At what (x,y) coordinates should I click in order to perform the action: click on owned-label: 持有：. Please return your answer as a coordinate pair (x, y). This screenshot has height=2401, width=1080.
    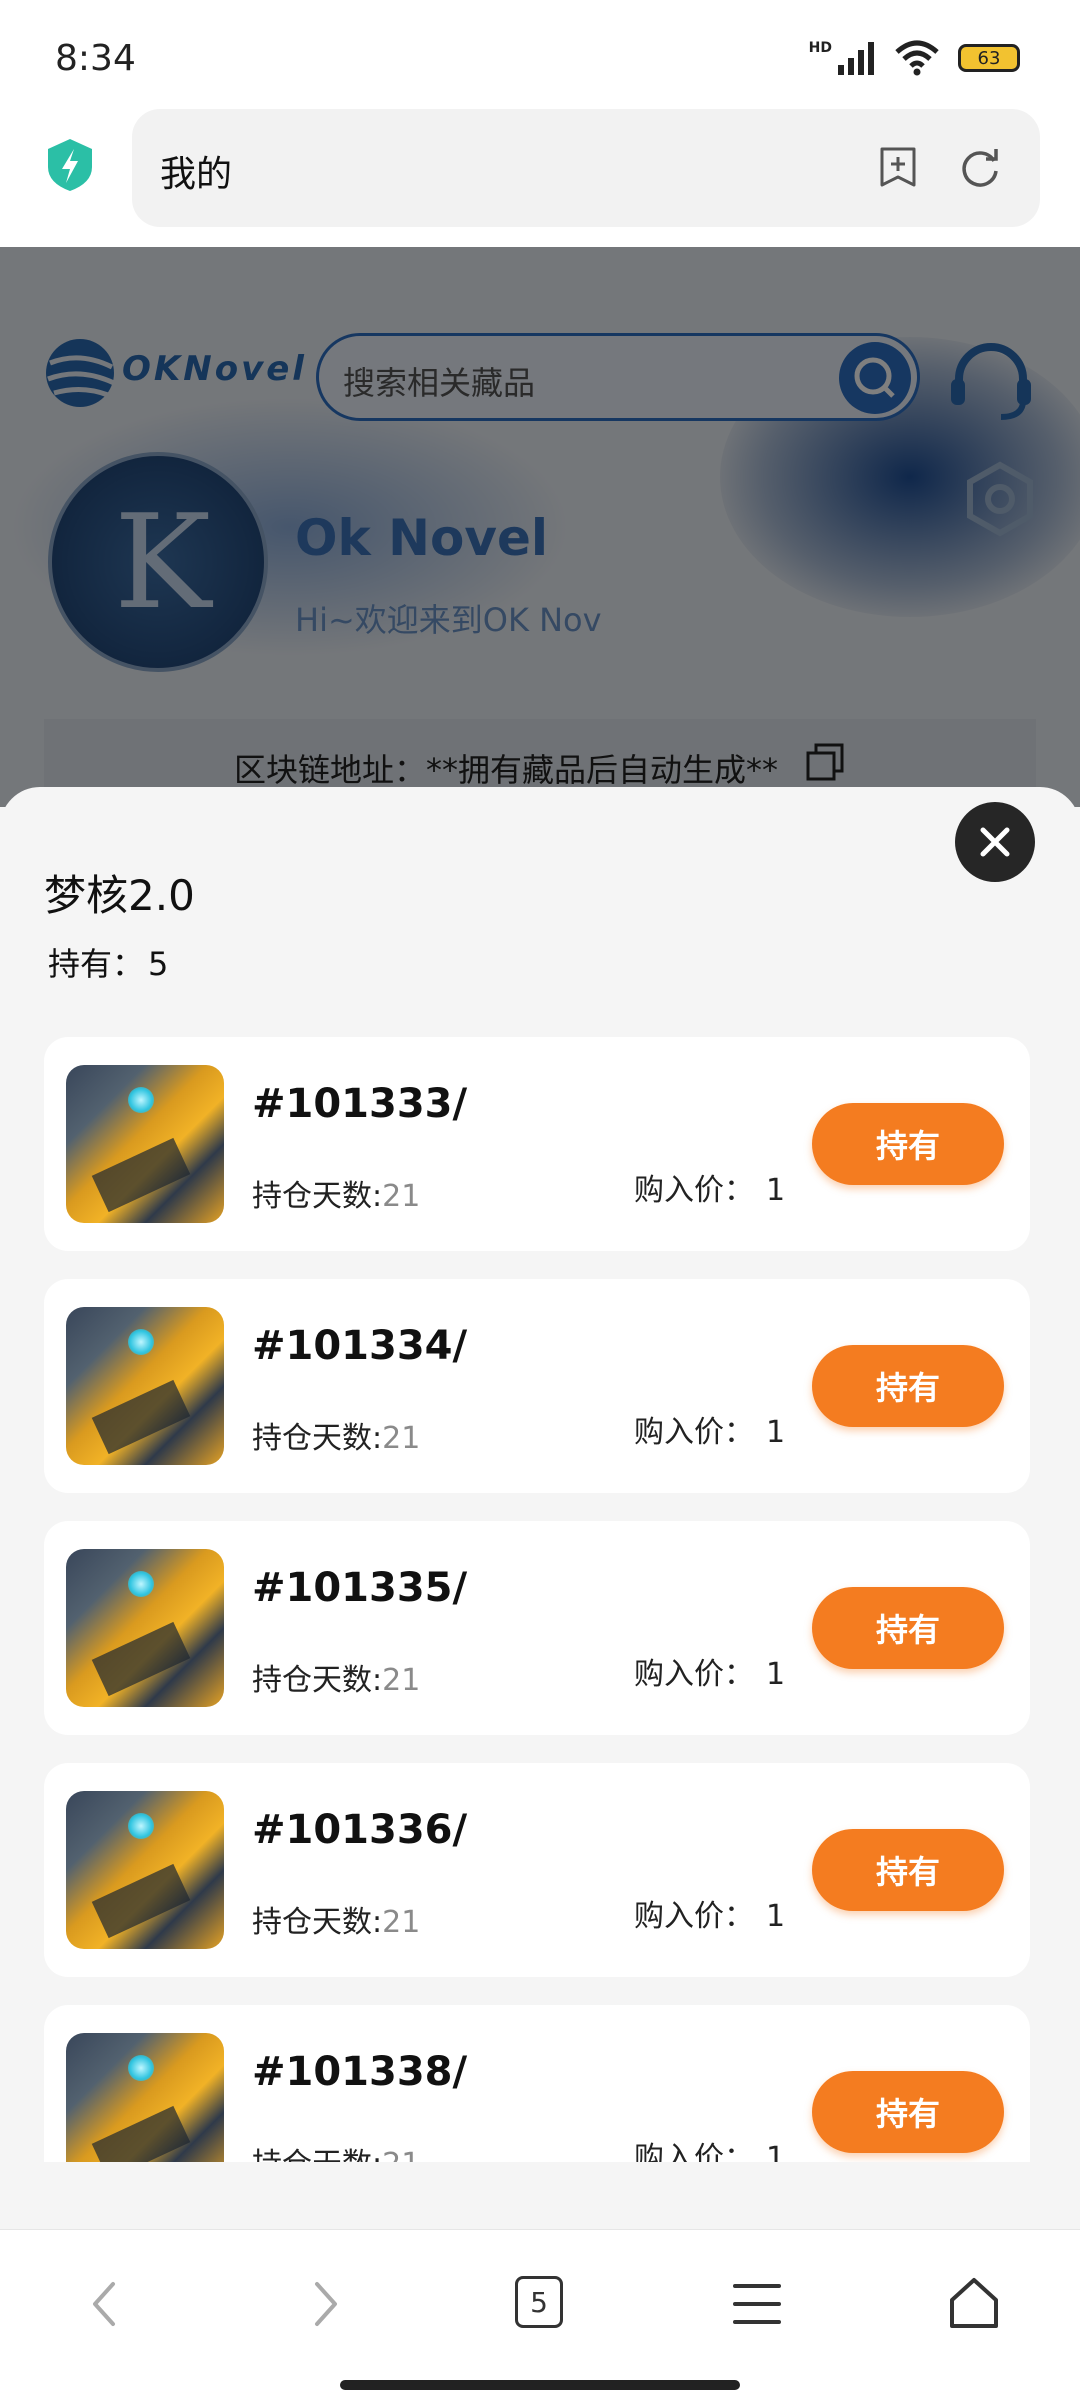
    Looking at the image, I should click on (96, 964).